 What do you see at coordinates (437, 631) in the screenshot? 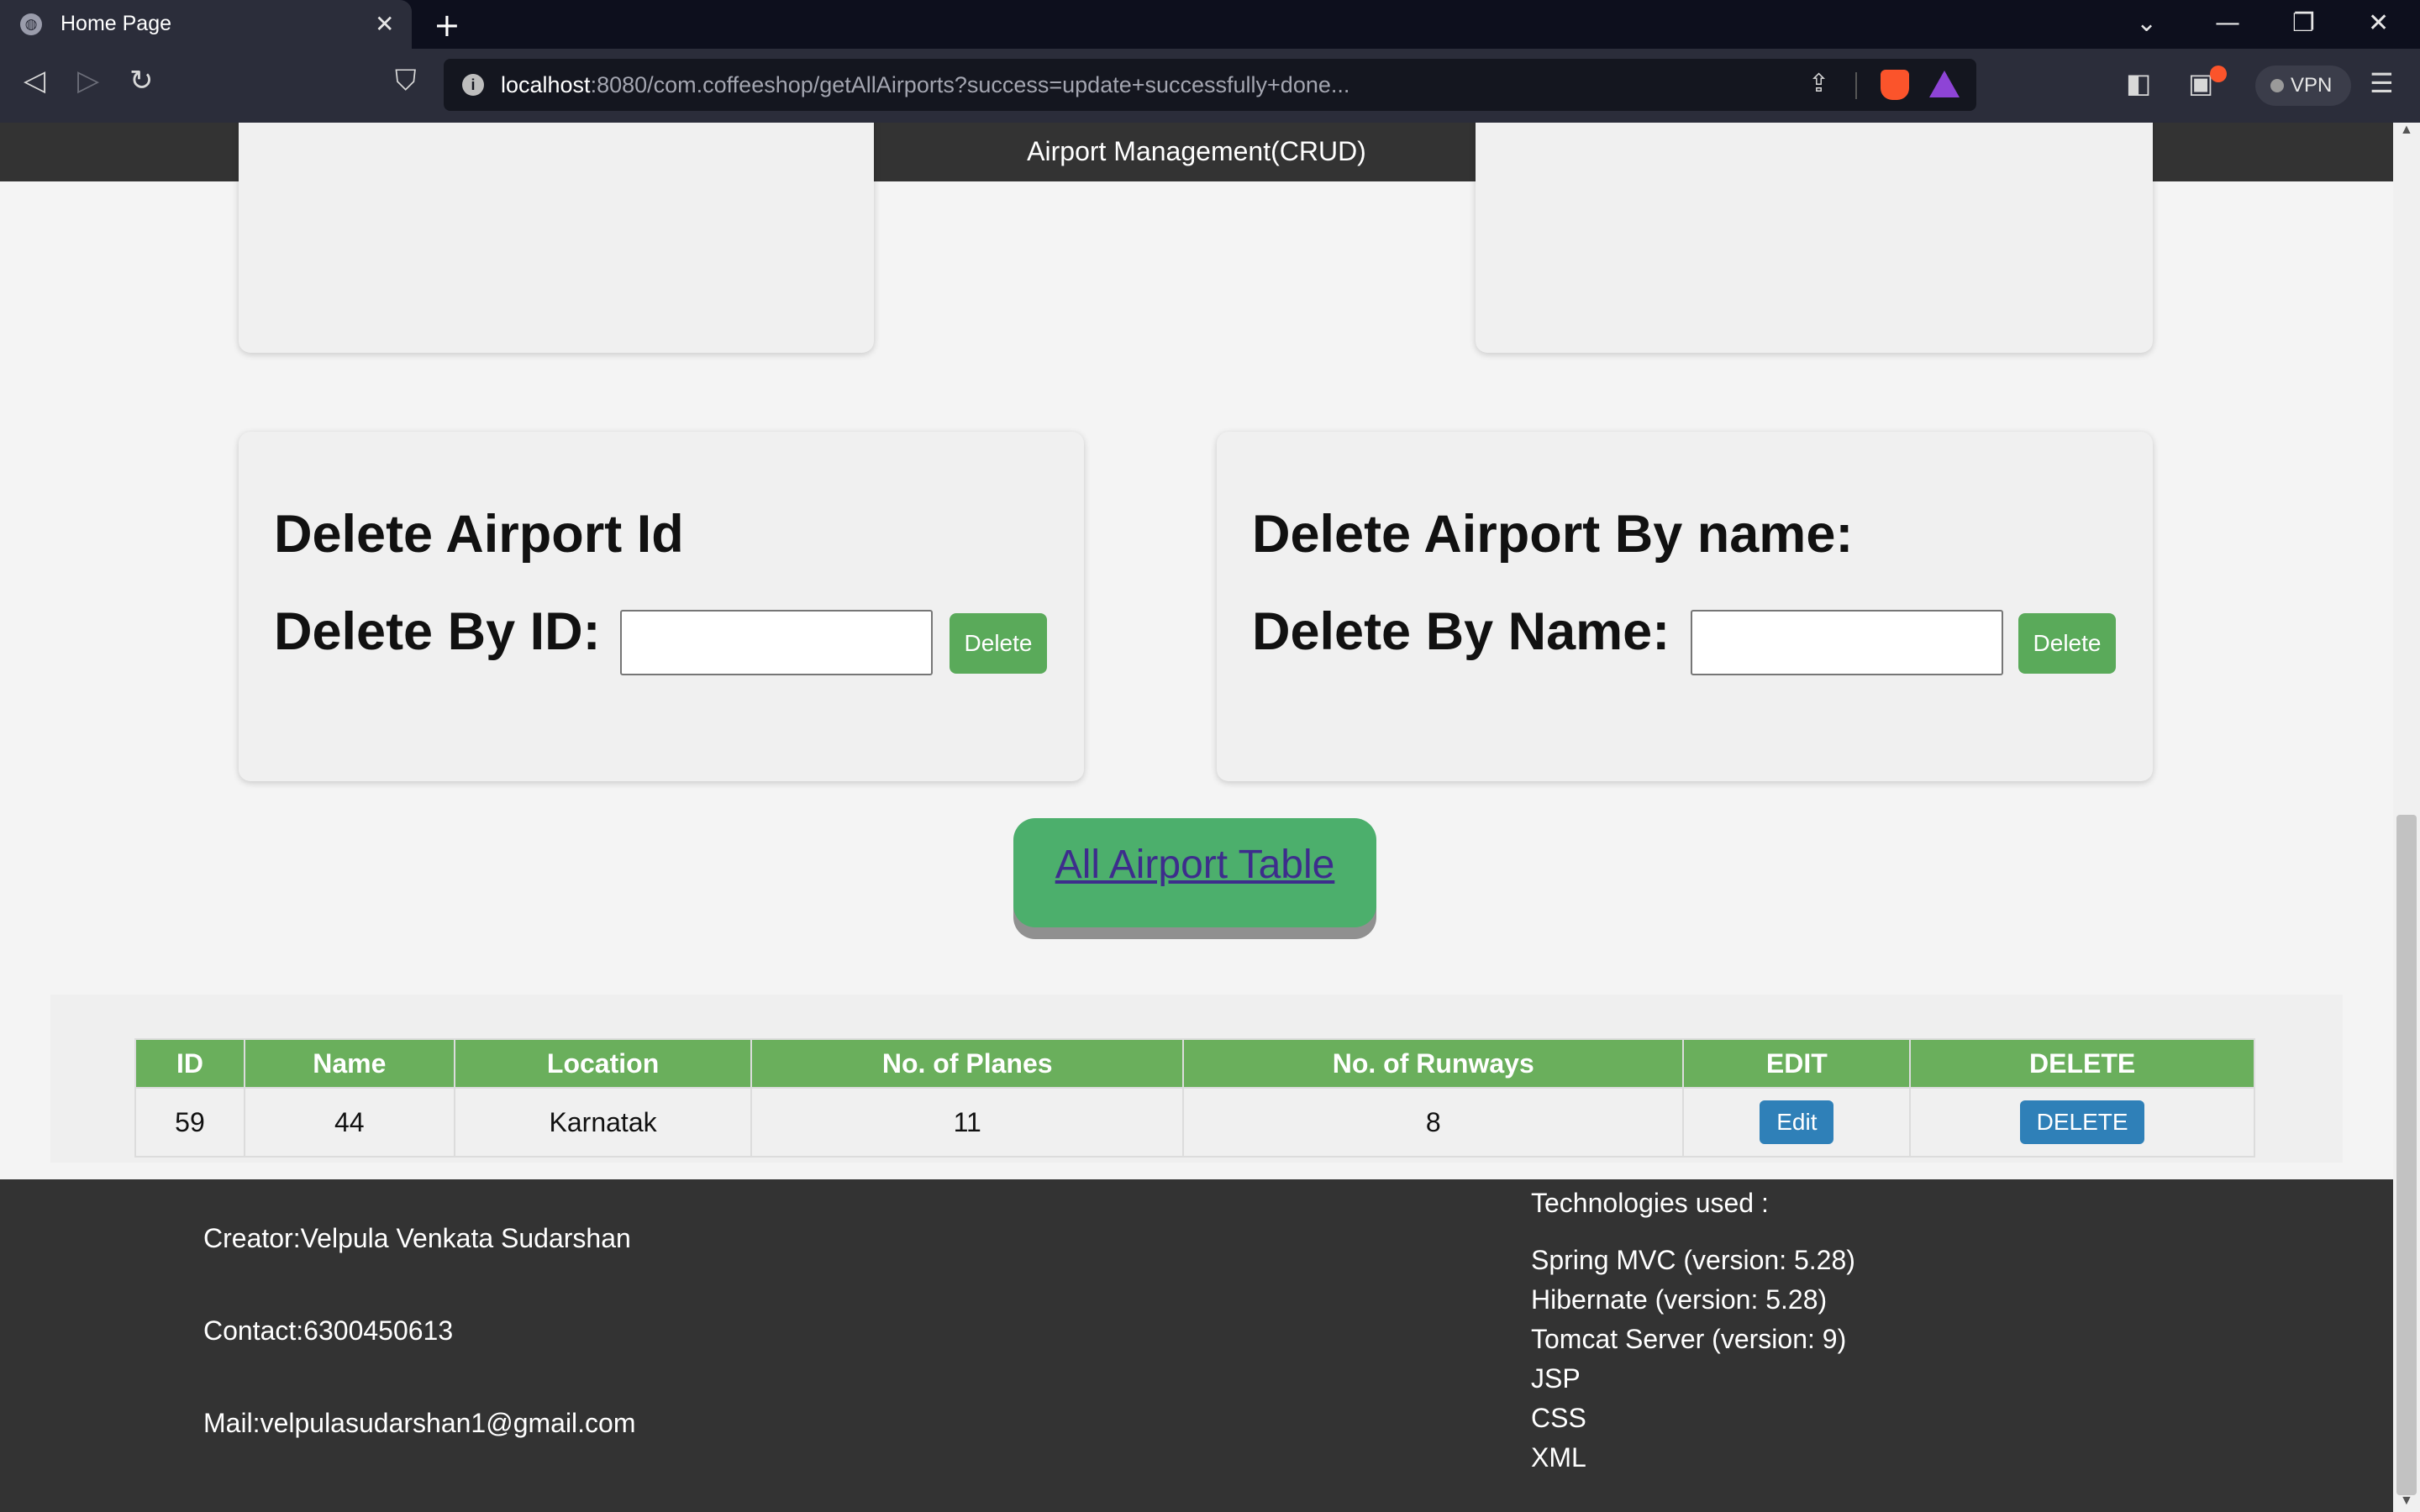
I see `delete-by-id-label: Delete By ID:` at bounding box center [437, 631].